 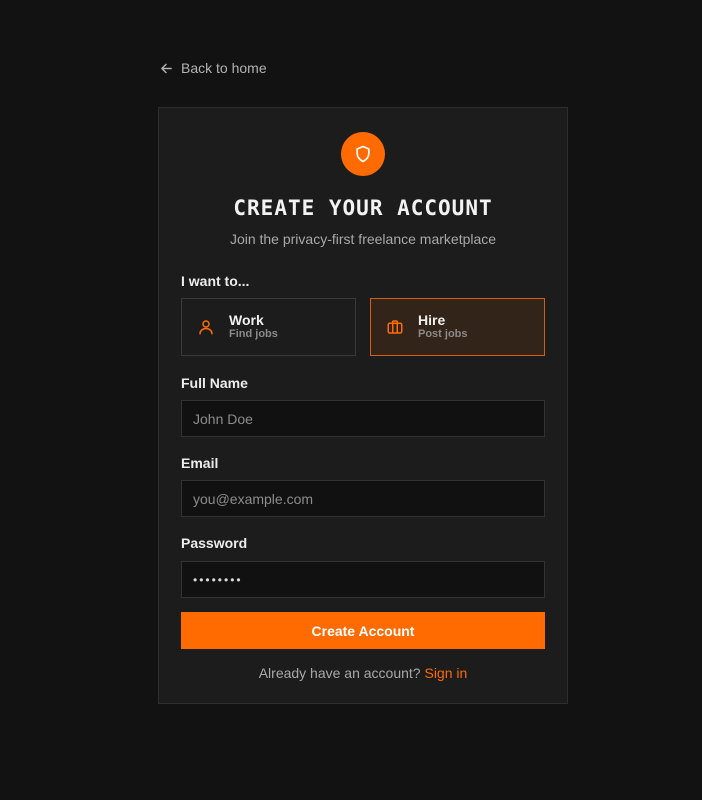 I want to click on back-to-home-label: Back to home, so click(x=224, y=68).